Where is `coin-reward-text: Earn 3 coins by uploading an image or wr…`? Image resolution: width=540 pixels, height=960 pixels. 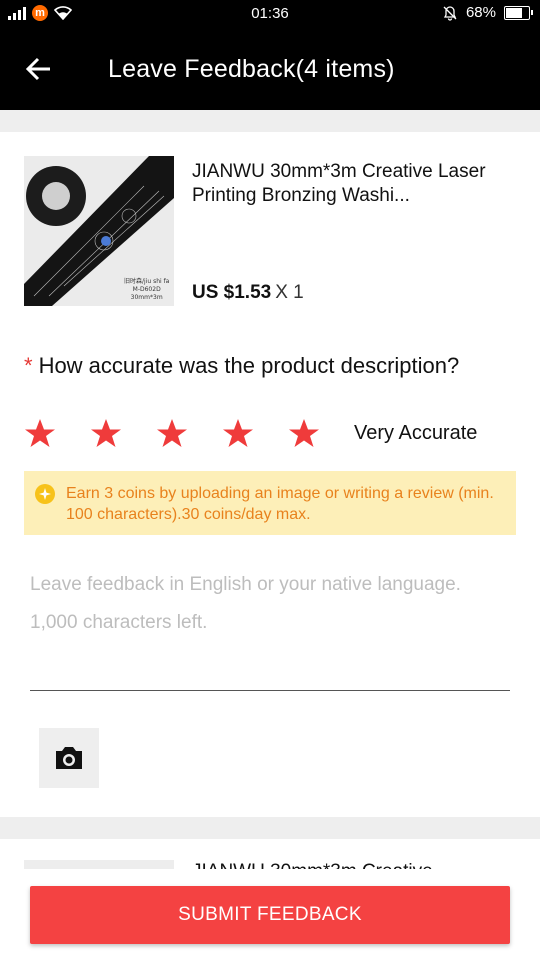
coin-reward-text: Earn 3 coins by uploading an image or wr… is located at coordinates (280, 504).